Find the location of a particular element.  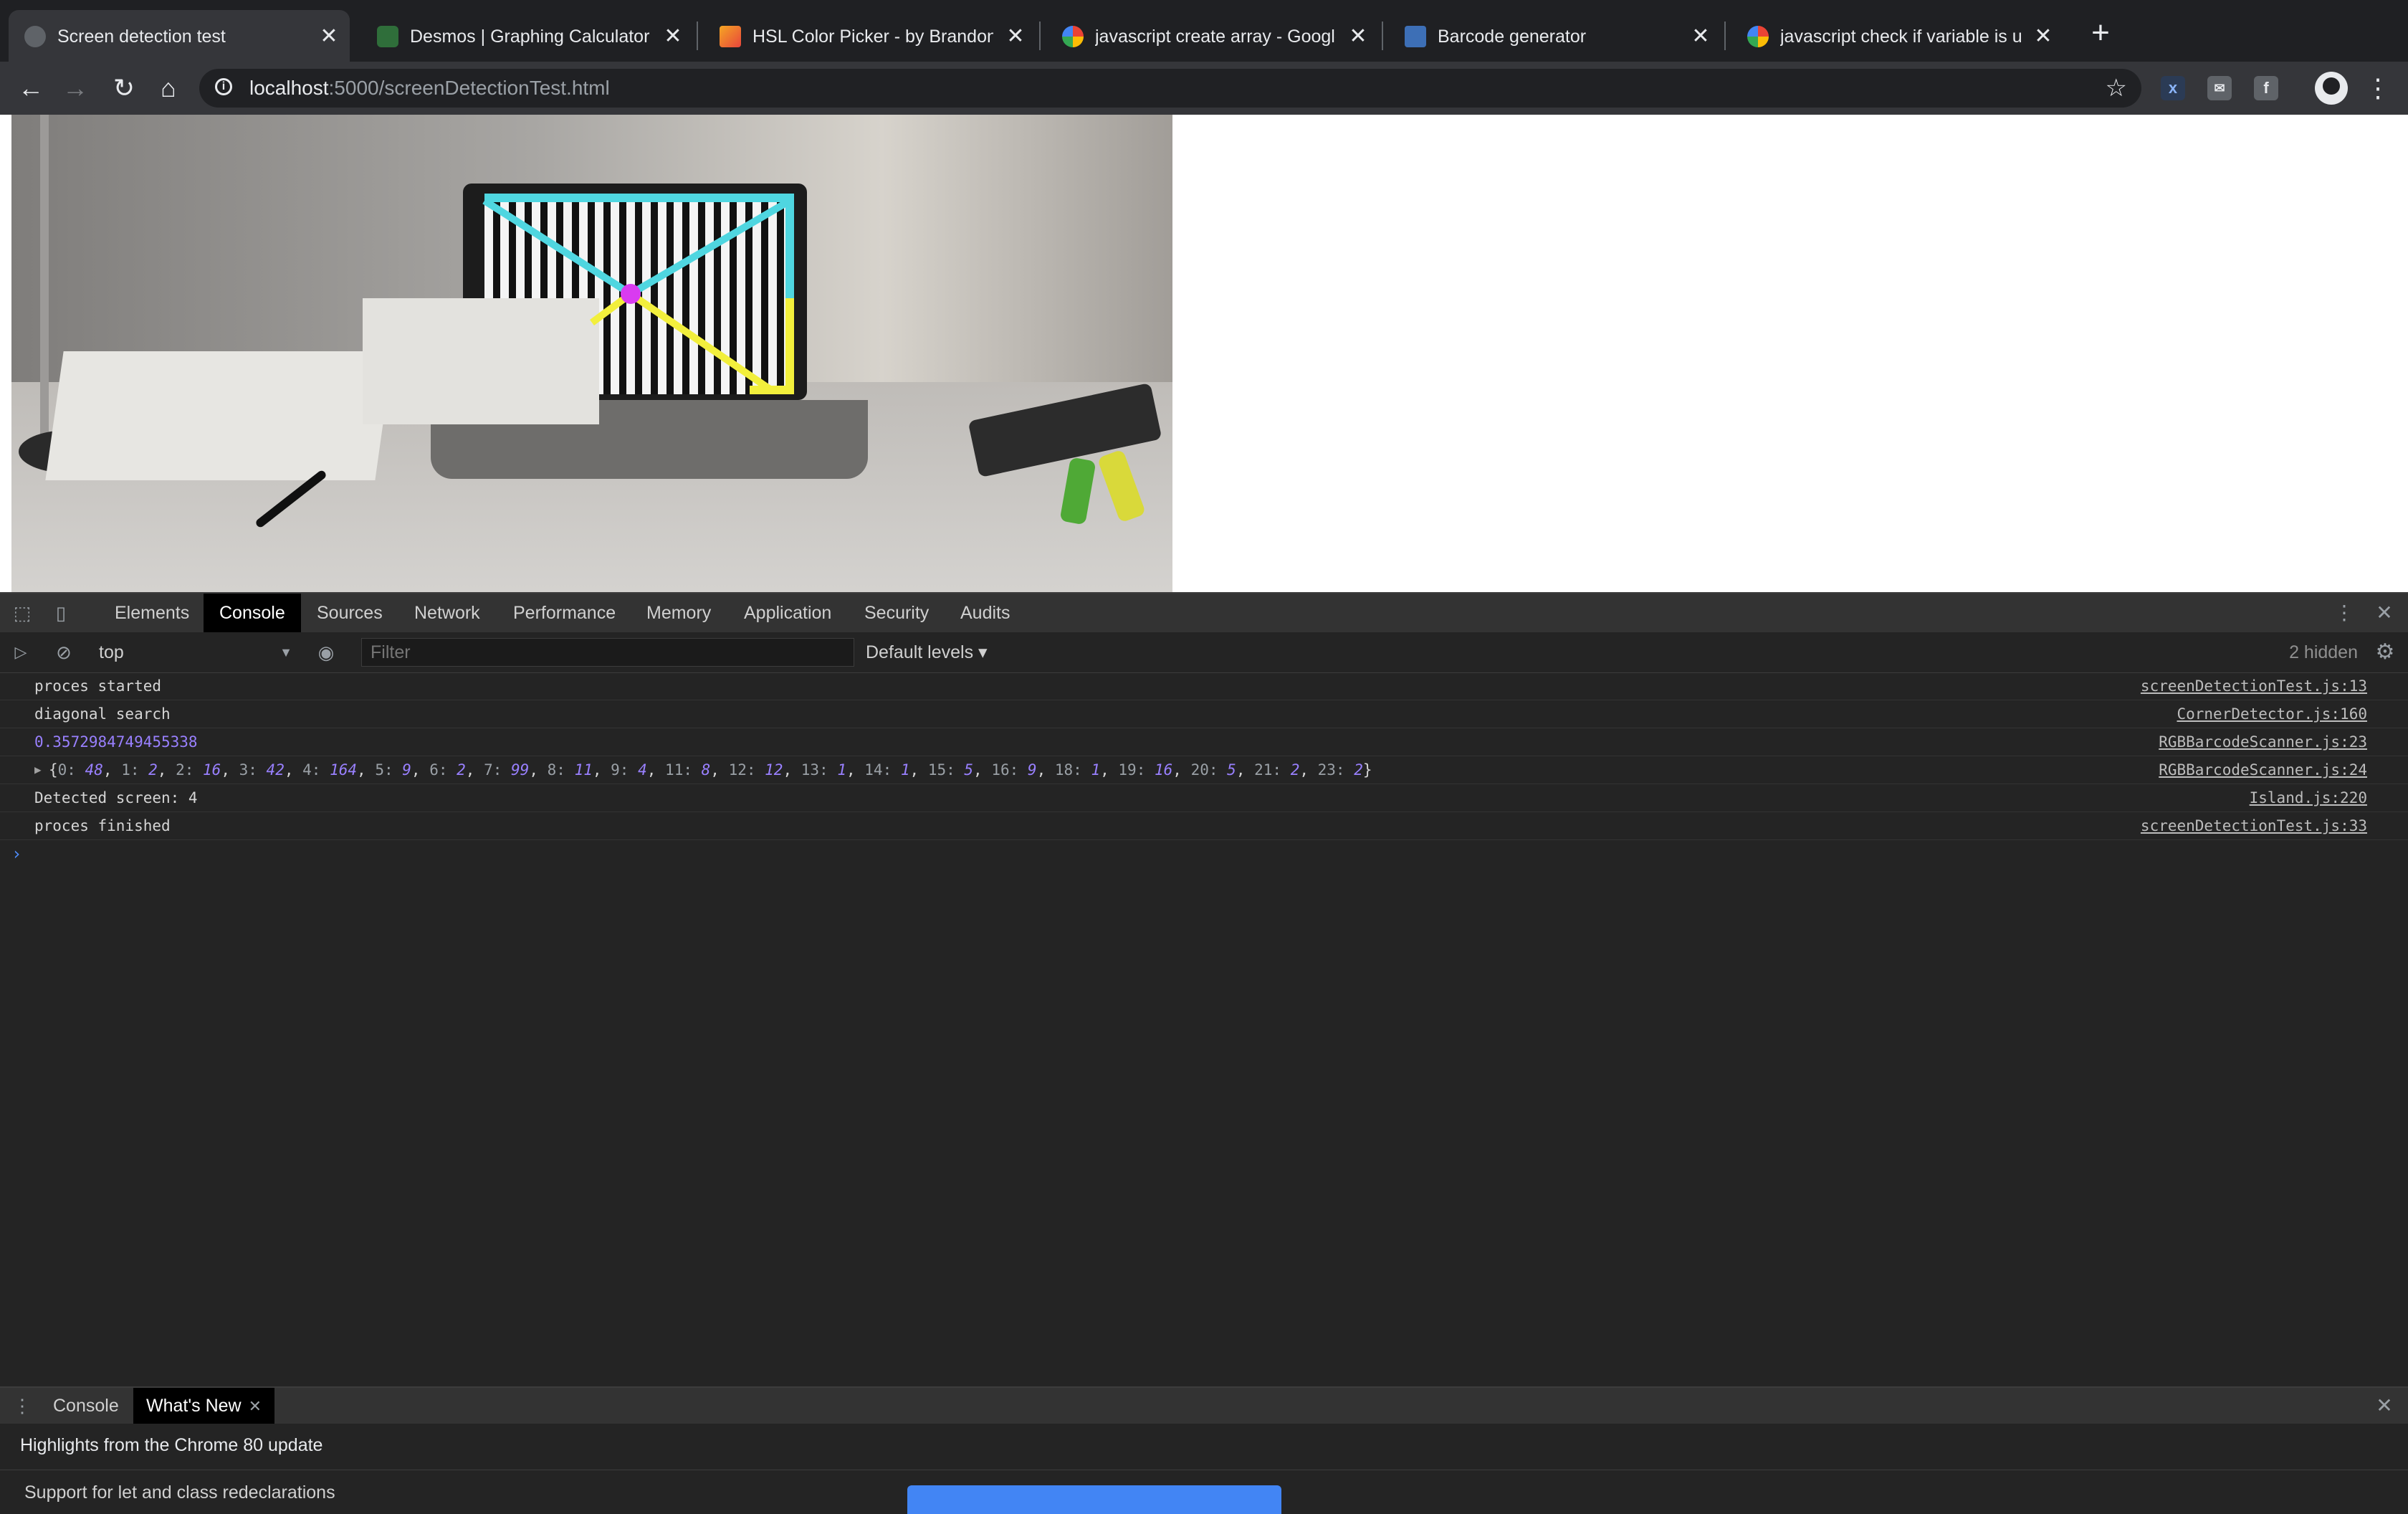

tab-javascript-create-array: javascript create array - Google S ✕ is located at coordinates (1212, 36).